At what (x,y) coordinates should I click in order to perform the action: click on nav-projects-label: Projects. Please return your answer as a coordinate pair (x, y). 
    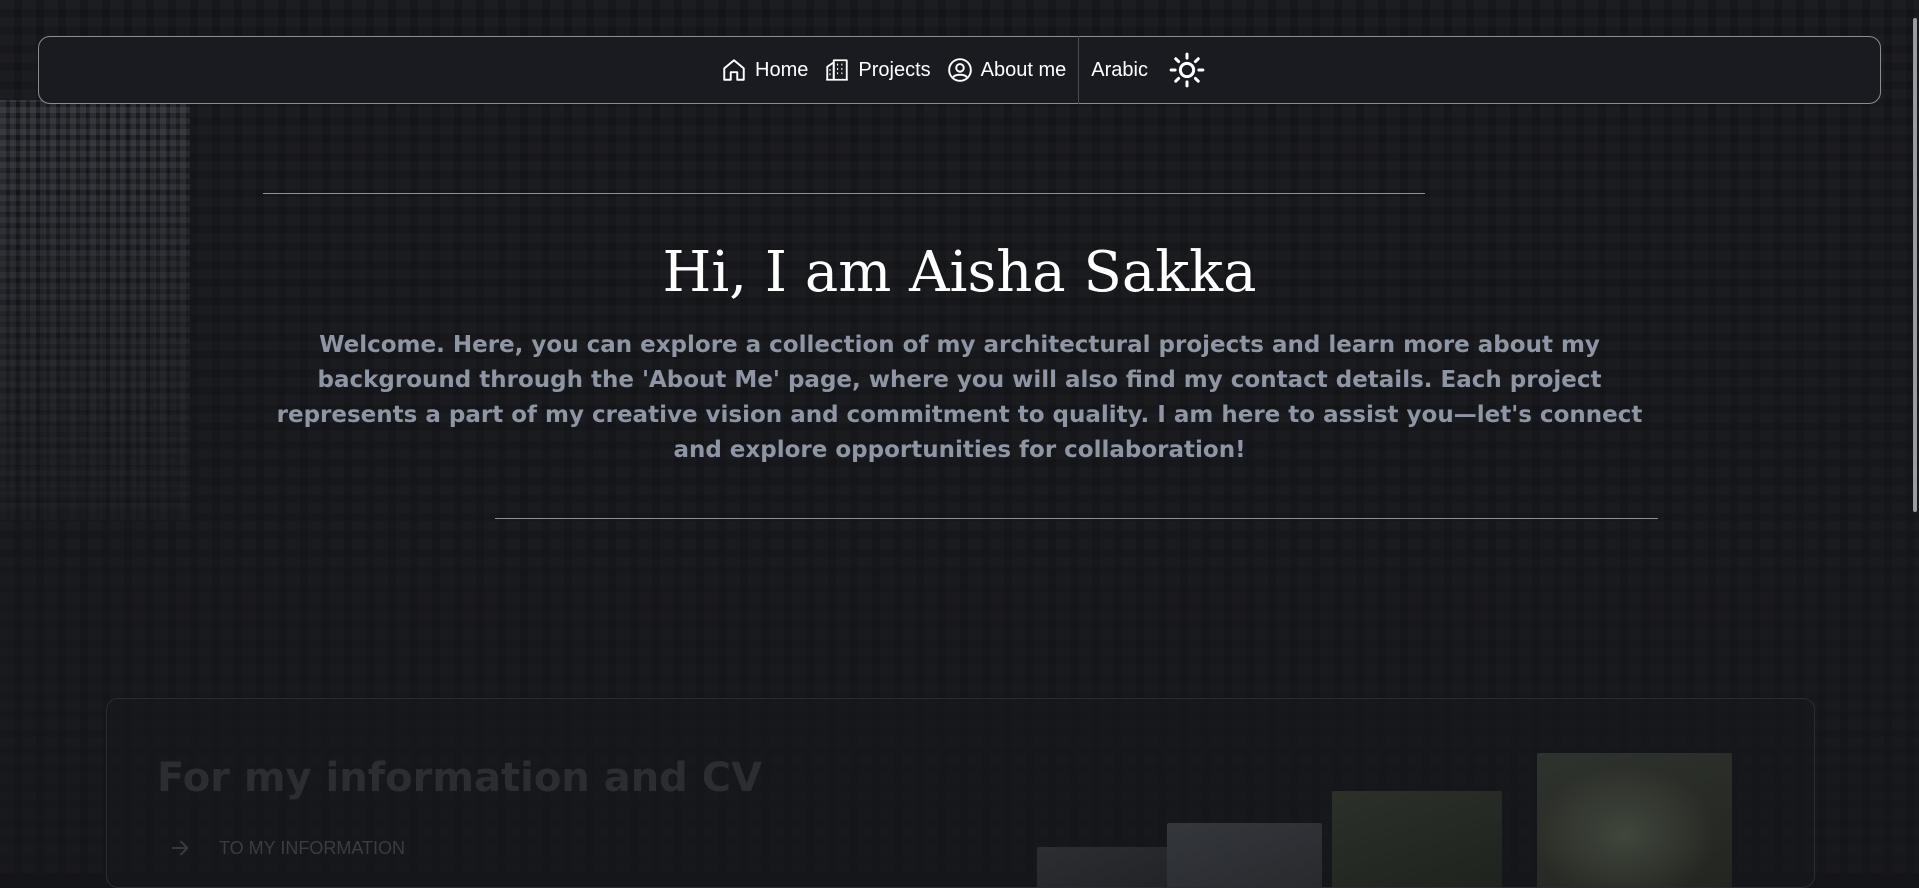
    Looking at the image, I should click on (894, 69).